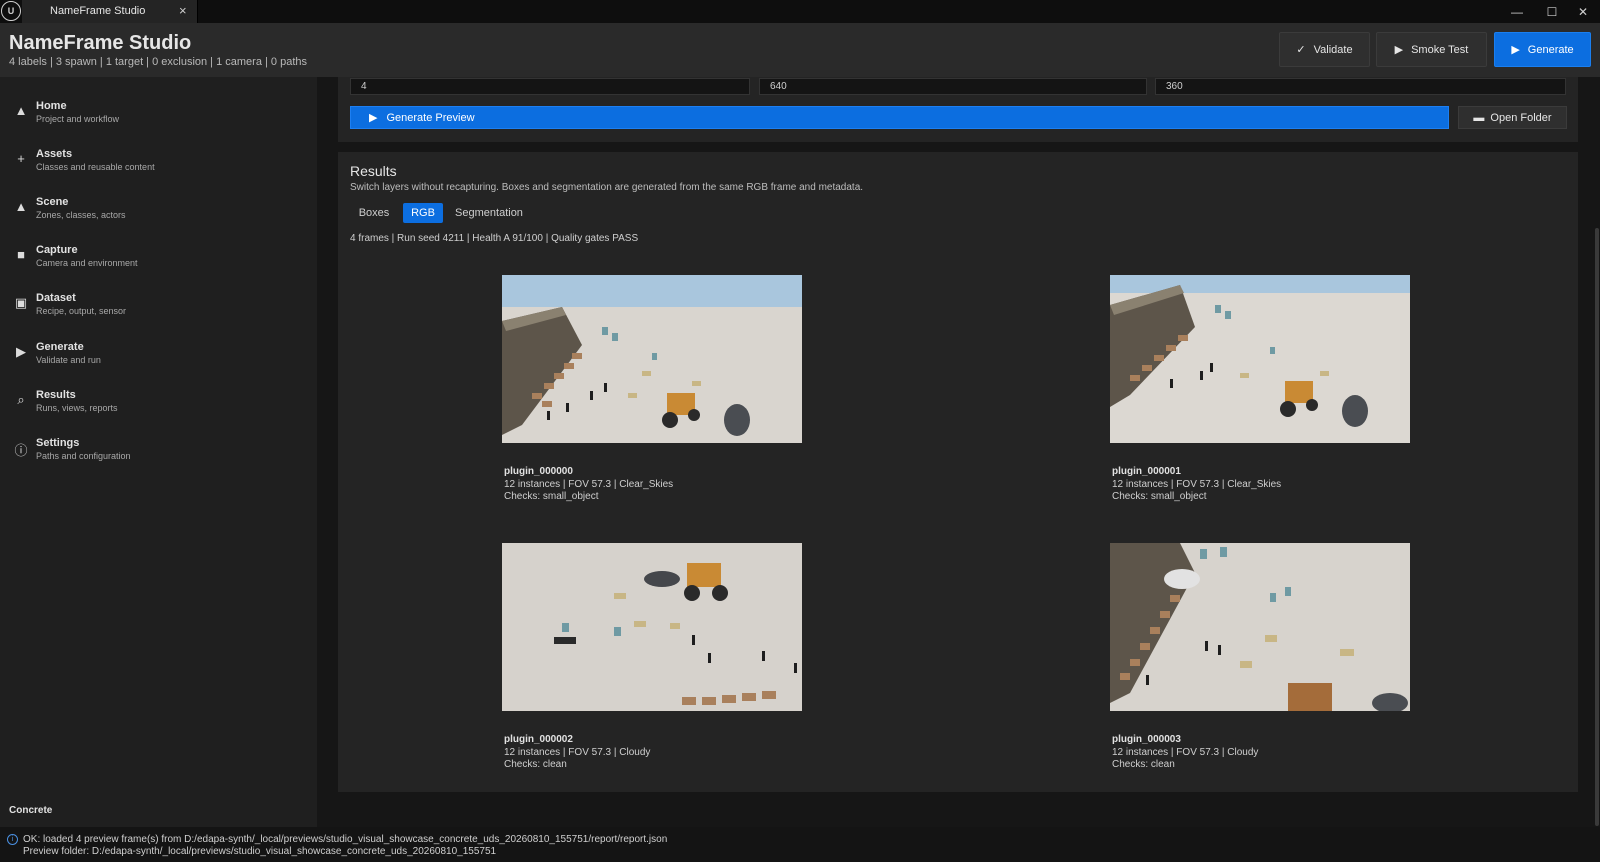 Image resolution: width=1600 pixels, height=862 pixels. What do you see at coordinates (158, 264) in the screenshot?
I see `sidebar-item-capture: ■ Capture Camera and environment` at bounding box center [158, 264].